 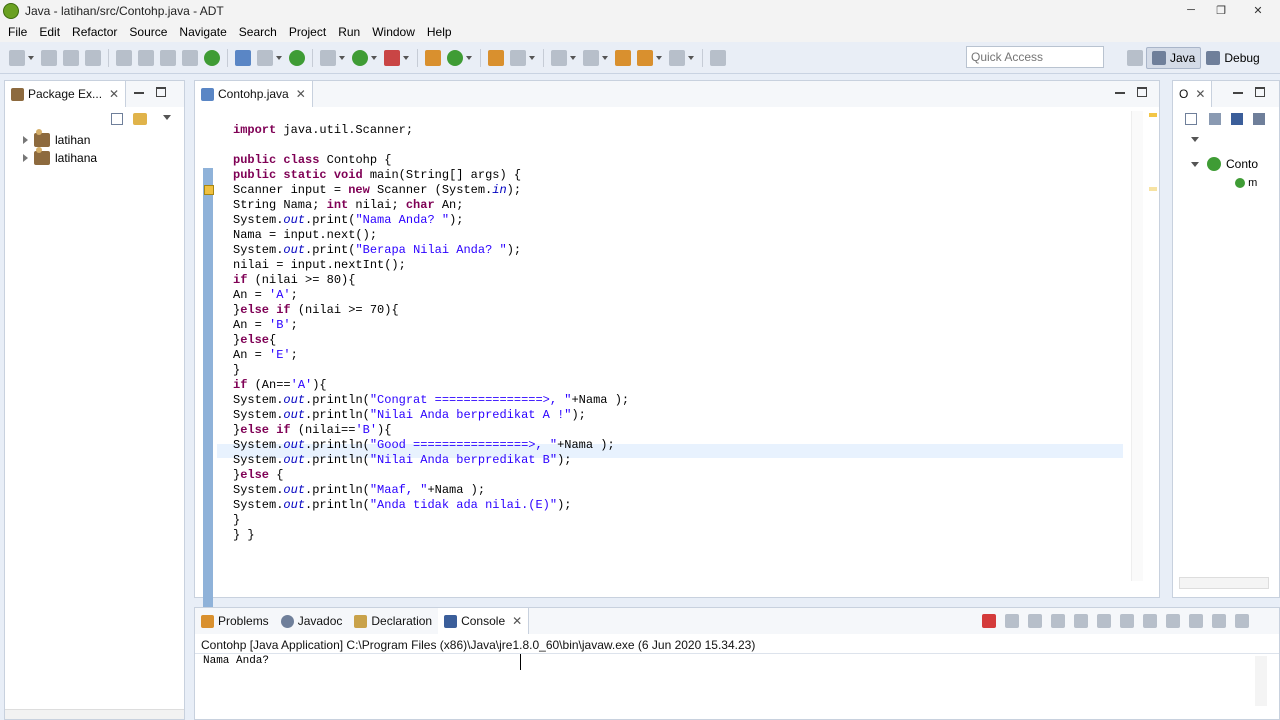 What do you see at coordinates (1127, 621) in the screenshot?
I see `show-on-output-icon` at bounding box center [1127, 621].